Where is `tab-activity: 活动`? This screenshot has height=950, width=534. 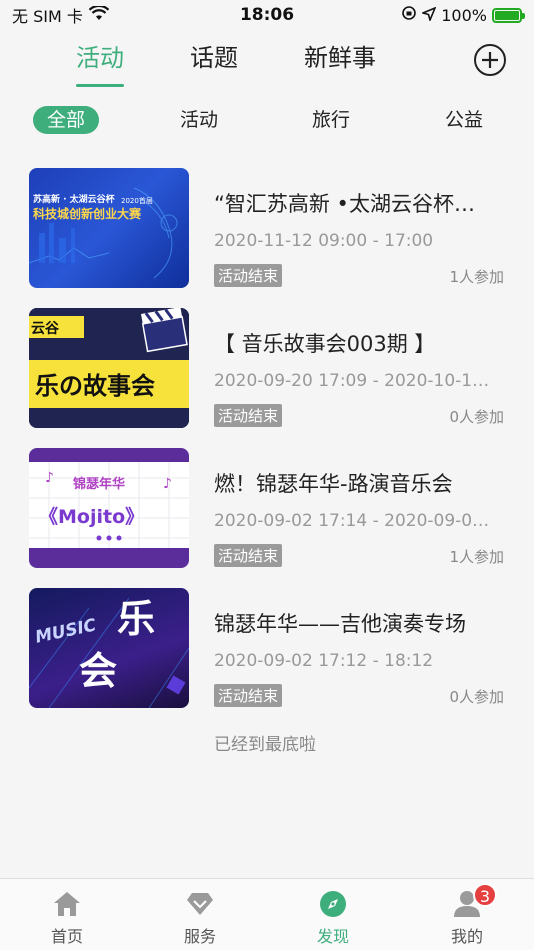 tab-activity: 活动 is located at coordinates (100, 62).